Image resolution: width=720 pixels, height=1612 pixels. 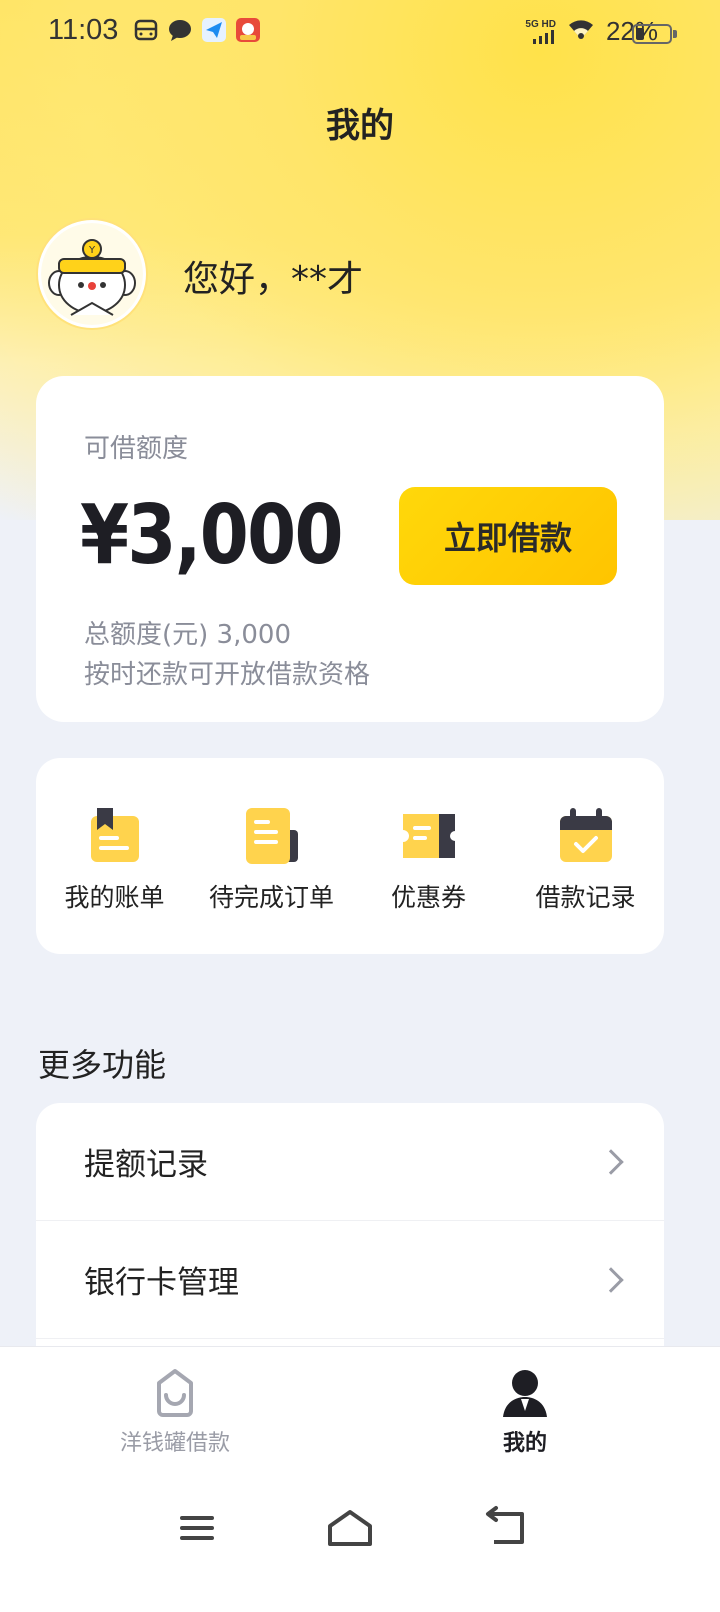 I want to click on quick-action-pending-orders: 待完成订单, so click(x=271, y=856).